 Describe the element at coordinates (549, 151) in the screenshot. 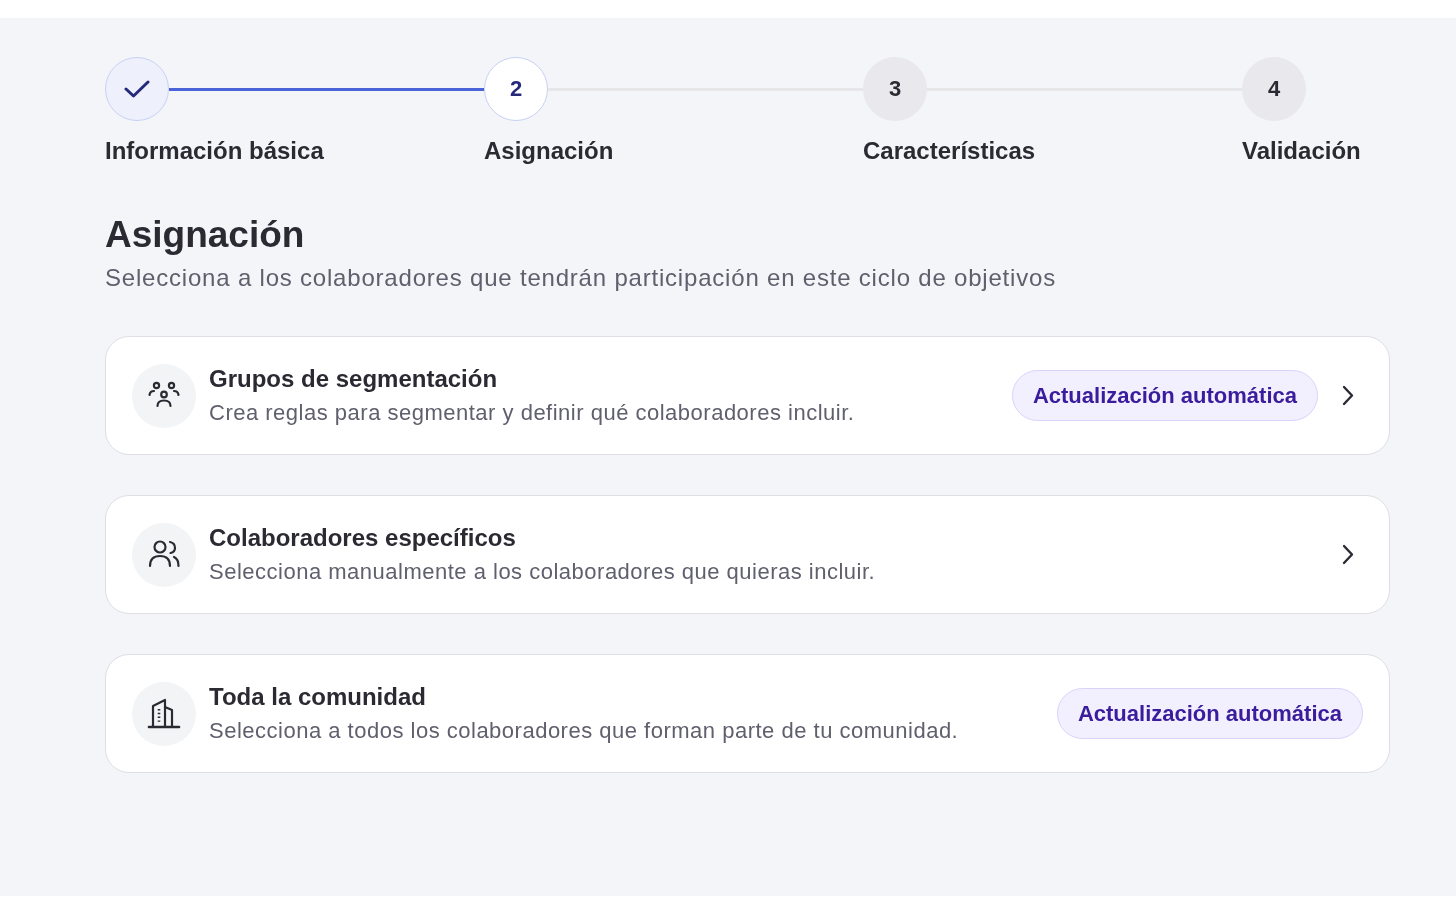

I see `step-label: Asignación` at that location.